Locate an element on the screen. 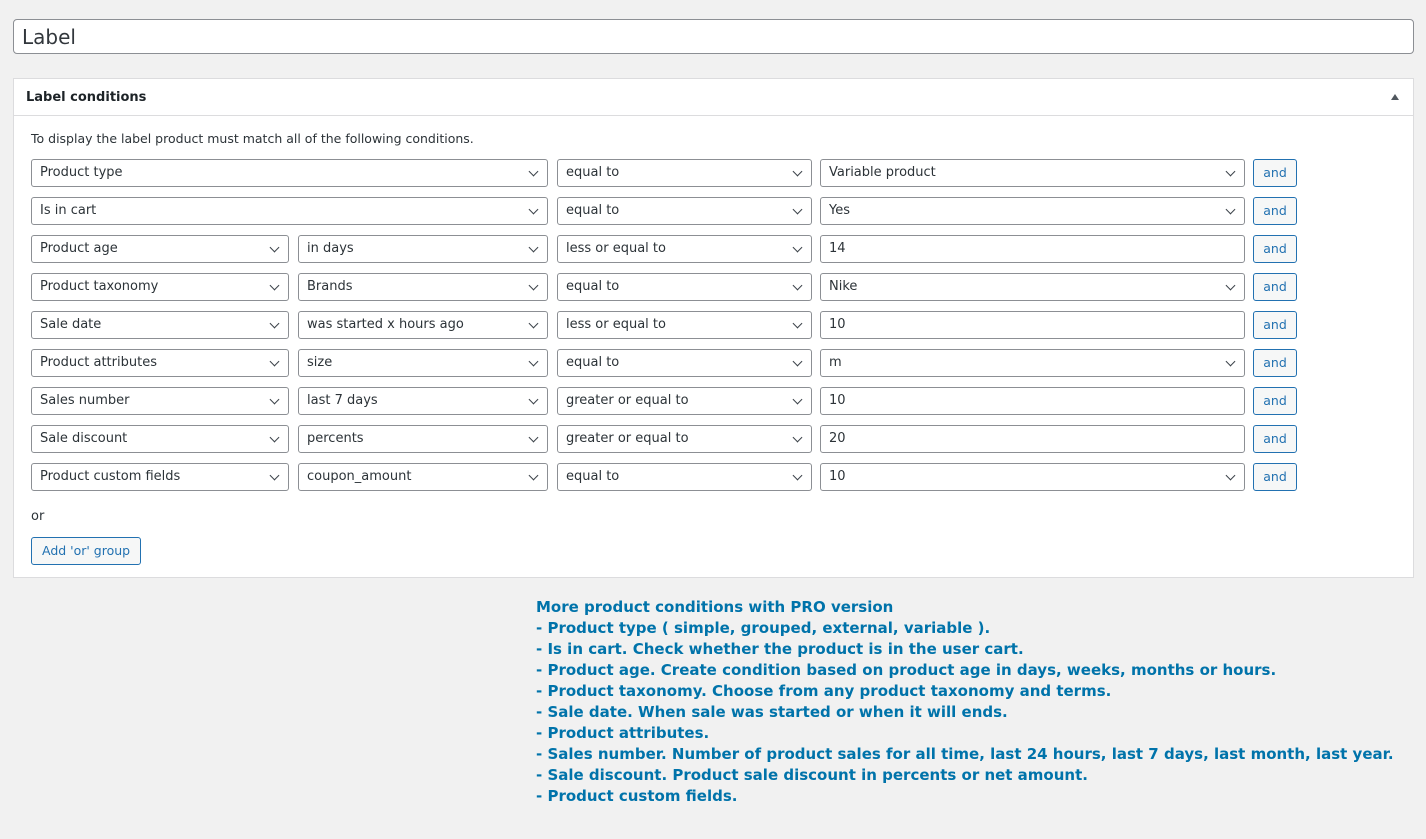 The width and height of the screenshot is (1426, 839). condition-type-select-value: Product age is located at coordinates (79, 248).